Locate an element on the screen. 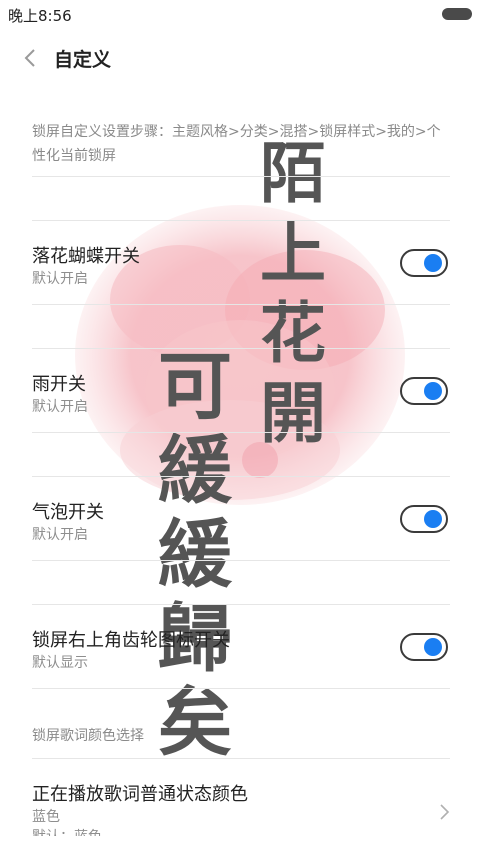  gear-icon-toggle is located at coordinates (424, 647).